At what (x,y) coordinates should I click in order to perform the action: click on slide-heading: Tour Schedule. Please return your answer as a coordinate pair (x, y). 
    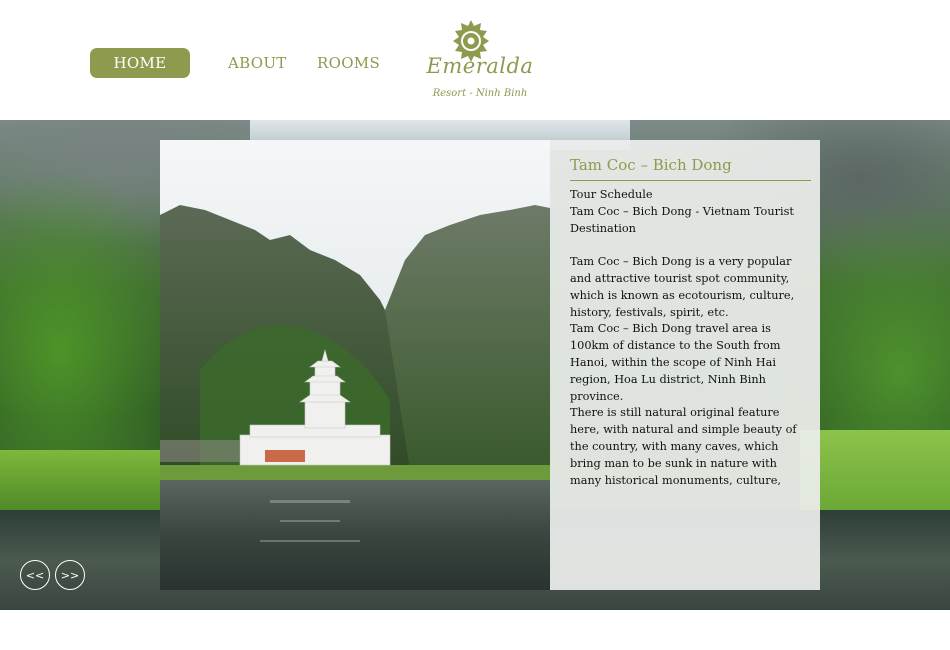
    Looking at the image, I should click on (611, 194).